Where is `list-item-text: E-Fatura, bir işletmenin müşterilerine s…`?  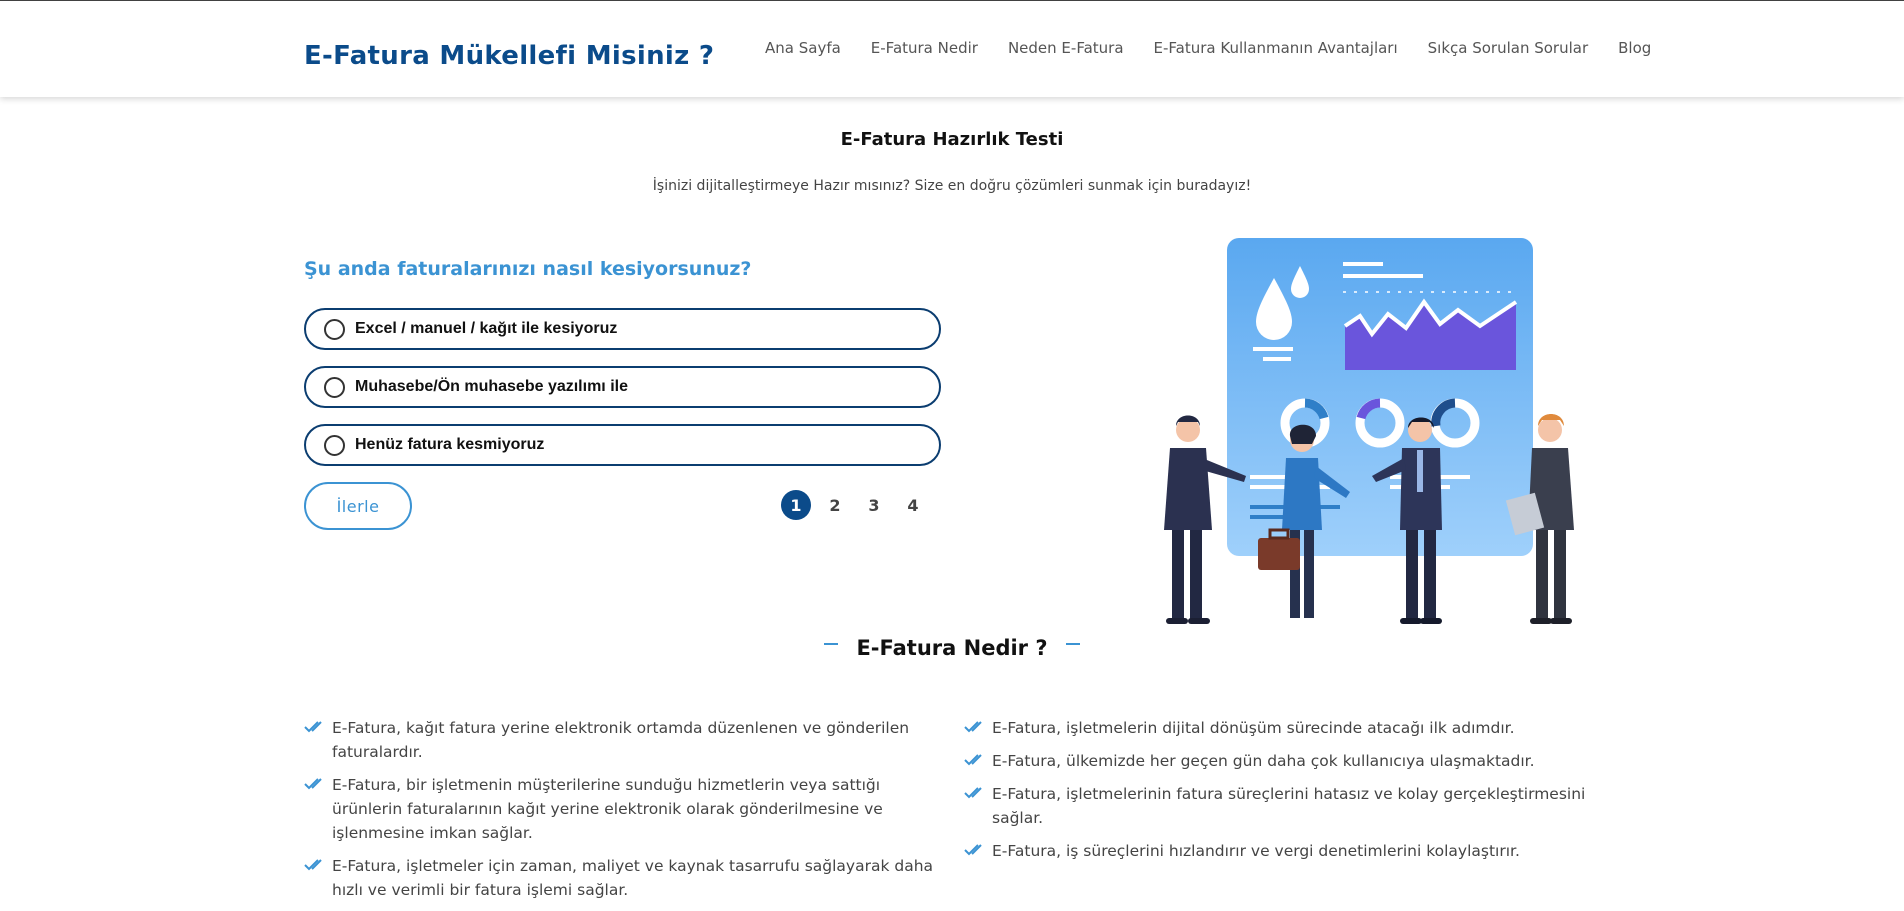
list-item-text: E-Fatura, bir işletmenin müşterilerine s… is located at coordinates (607, 809).